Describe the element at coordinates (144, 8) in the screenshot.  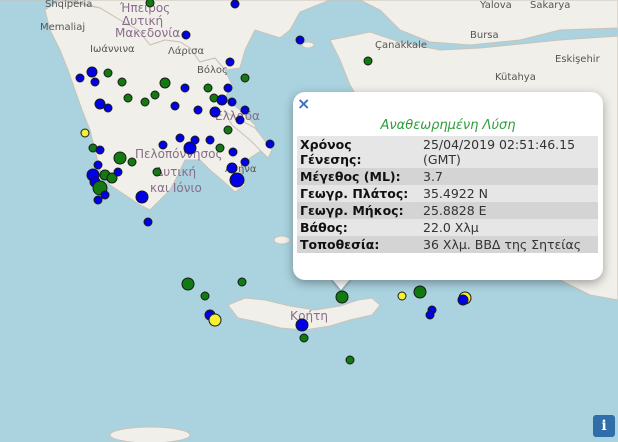
I see `map-label: Ήπειρος` at that location.